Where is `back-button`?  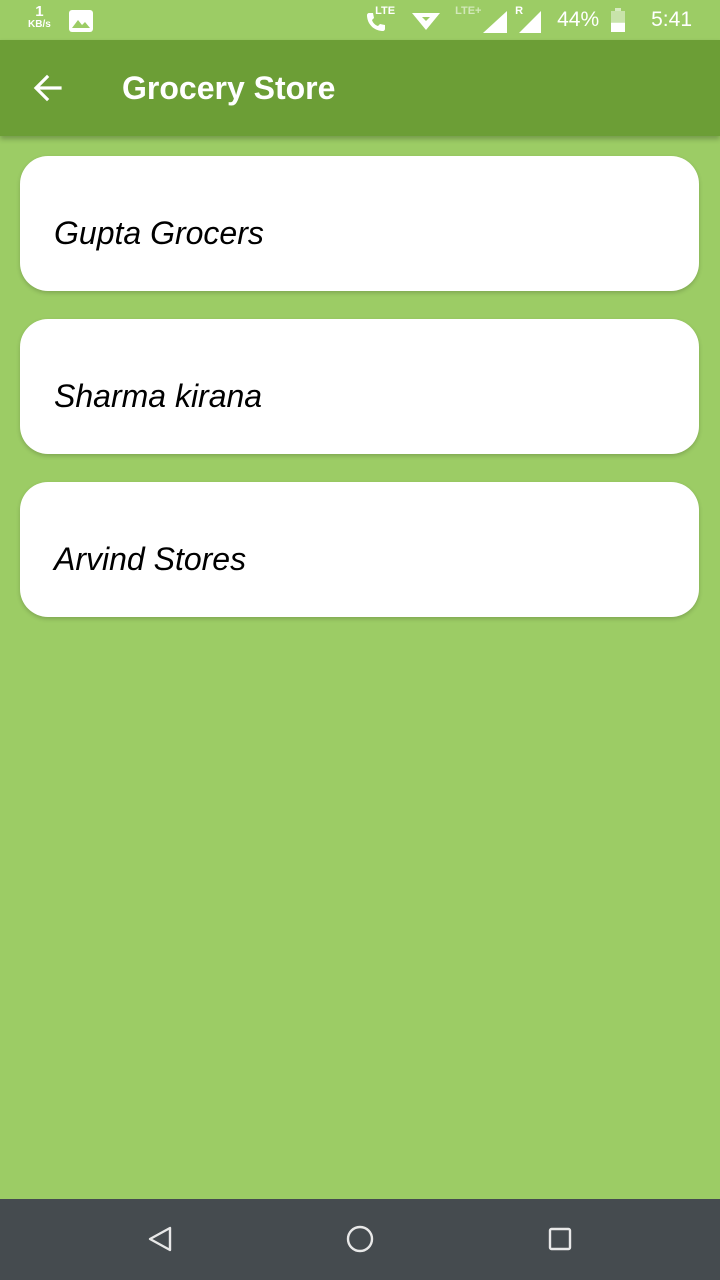 back-button is located at coordinates (48, 88).